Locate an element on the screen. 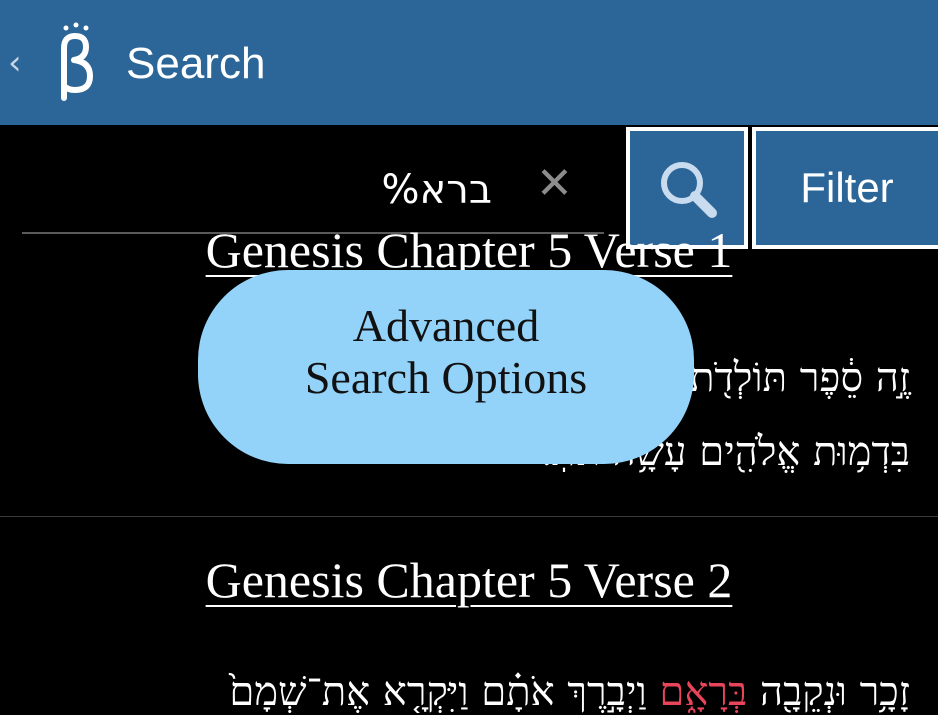 This screenshot has height=715, width=938. beta-logo-icon is located at coordinates (75, 62).